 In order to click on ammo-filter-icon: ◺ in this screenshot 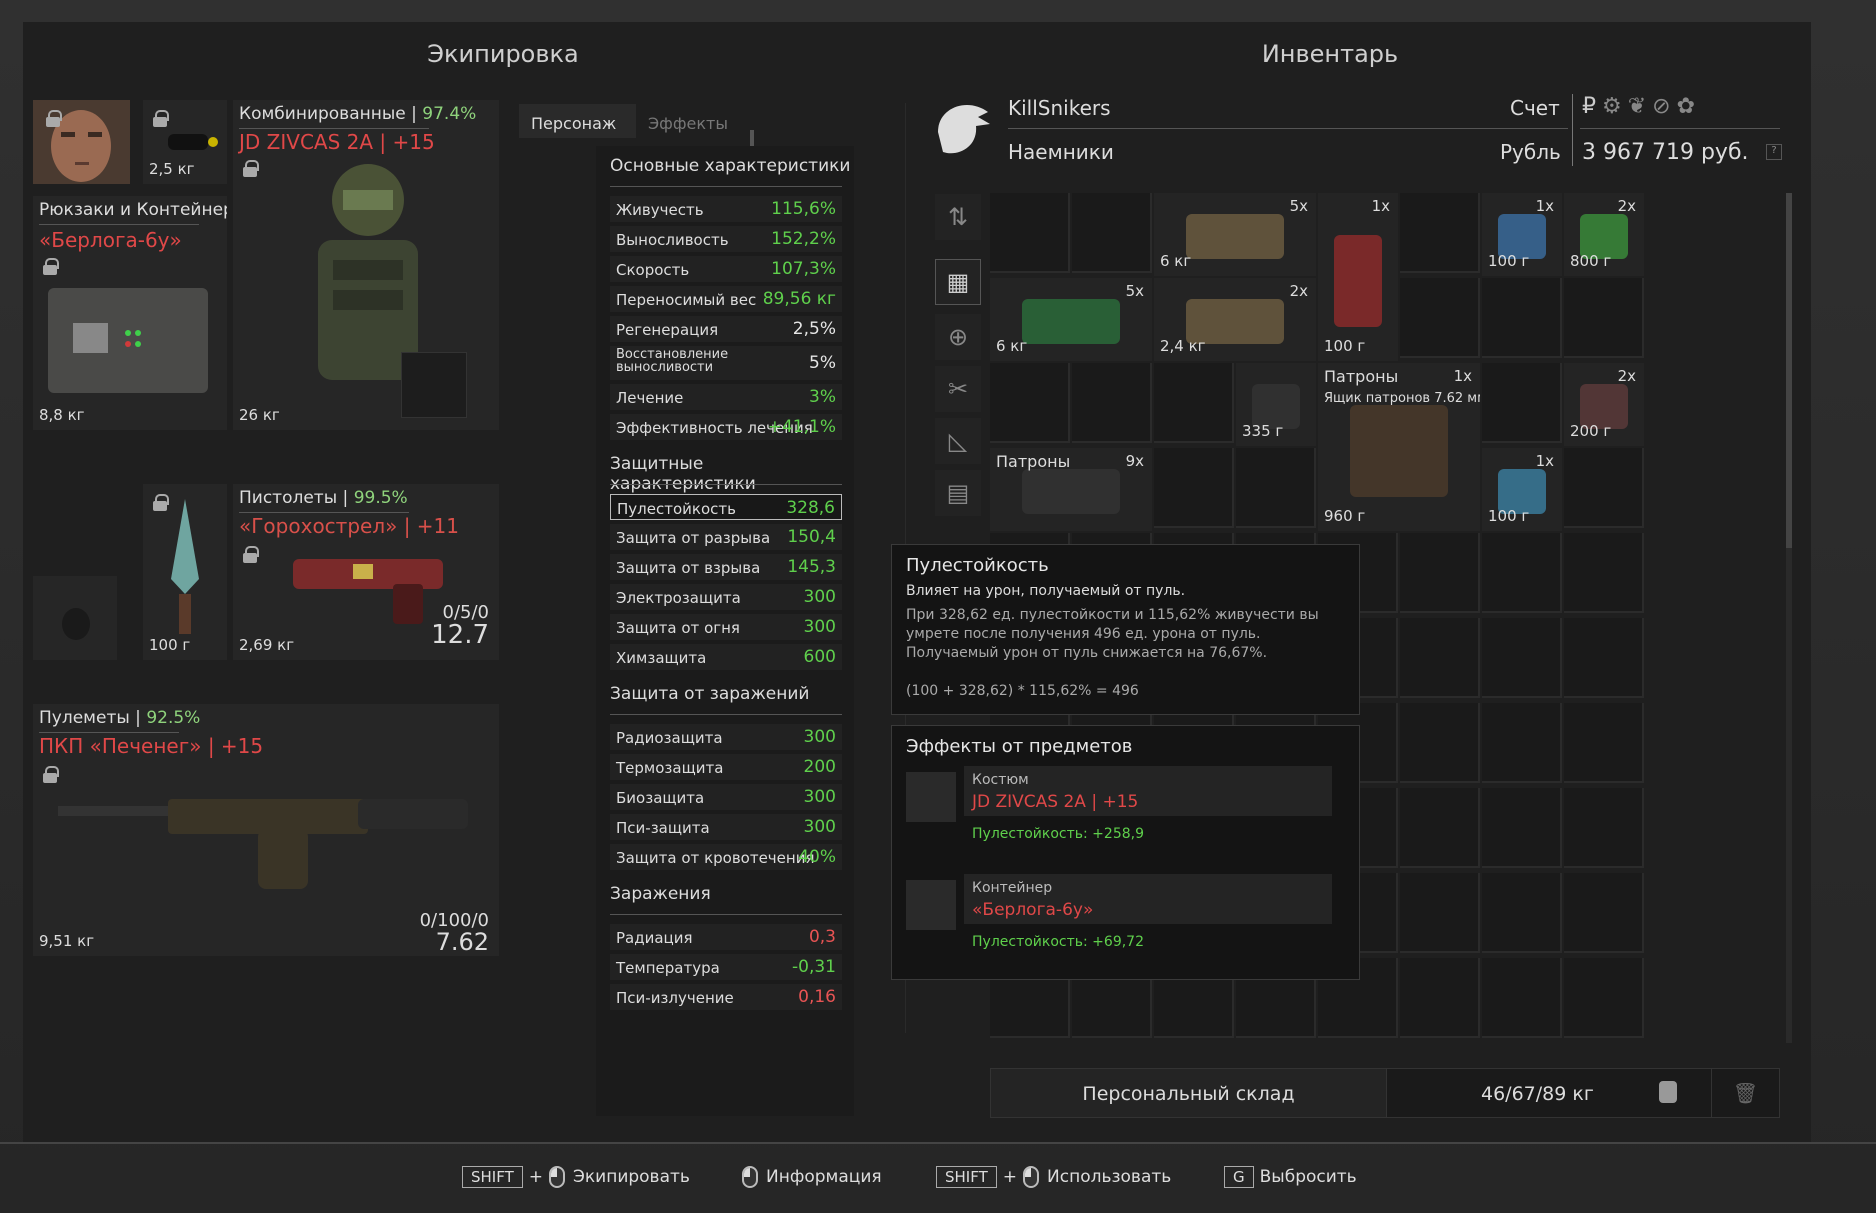, I will do `click(958, 441)`.